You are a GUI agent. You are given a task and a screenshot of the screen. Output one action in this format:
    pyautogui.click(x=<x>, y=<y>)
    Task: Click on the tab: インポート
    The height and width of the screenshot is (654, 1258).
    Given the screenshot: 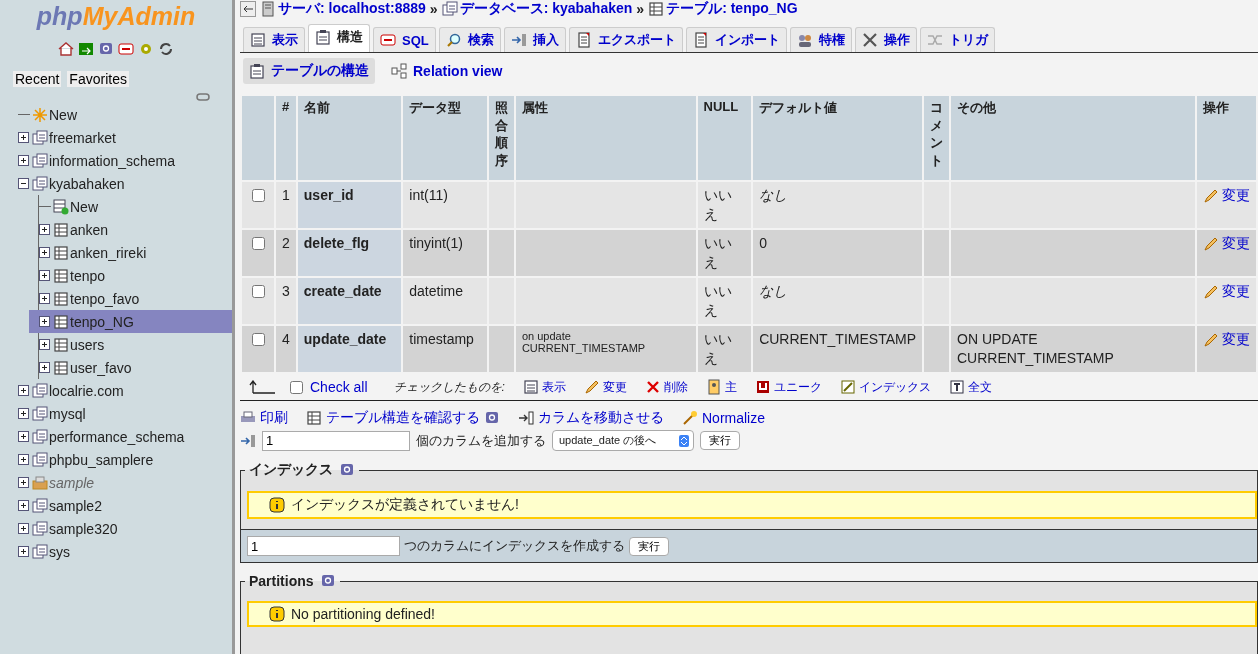 What is the action you would take?
    pyautogui.click(x=736, y=39)
    